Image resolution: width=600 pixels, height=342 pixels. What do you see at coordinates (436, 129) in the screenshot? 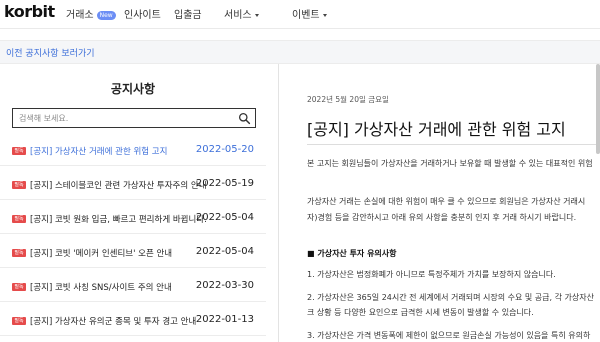
I see `post-title: [공지] 가상자산 거래에 관한 위험 고지` at bounding box center [436, 129].